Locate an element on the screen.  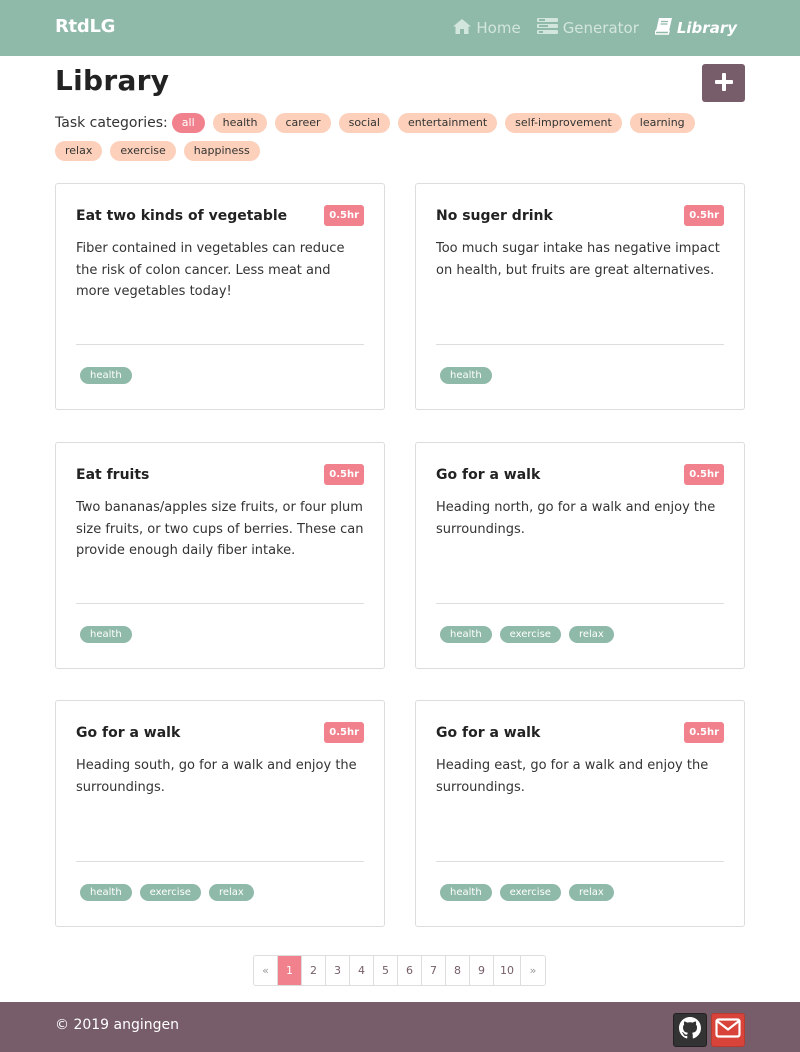
brand-link: RtdLG is located at coordinates (85, 26).